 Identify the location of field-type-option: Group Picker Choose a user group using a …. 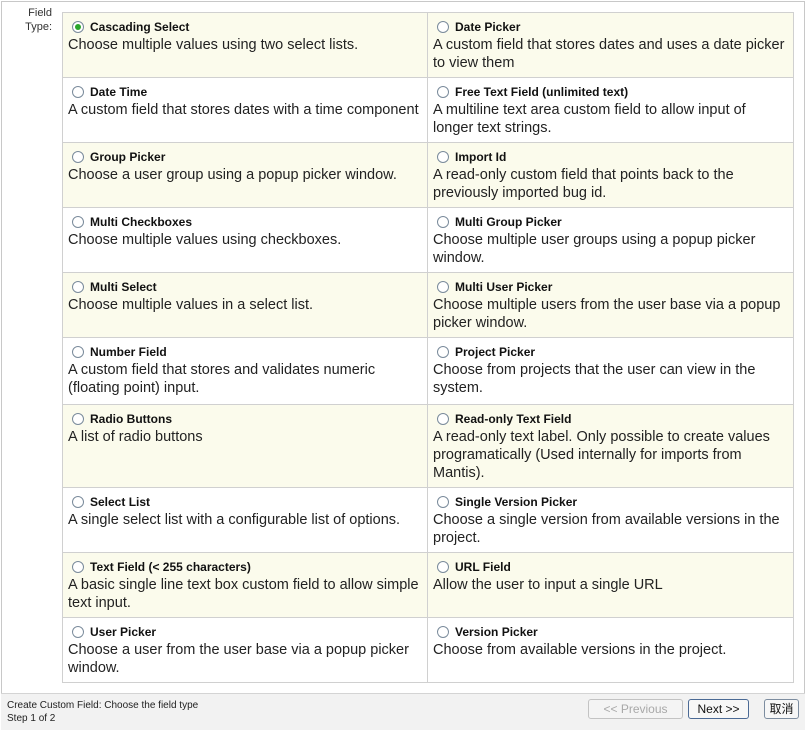
(245, 175).